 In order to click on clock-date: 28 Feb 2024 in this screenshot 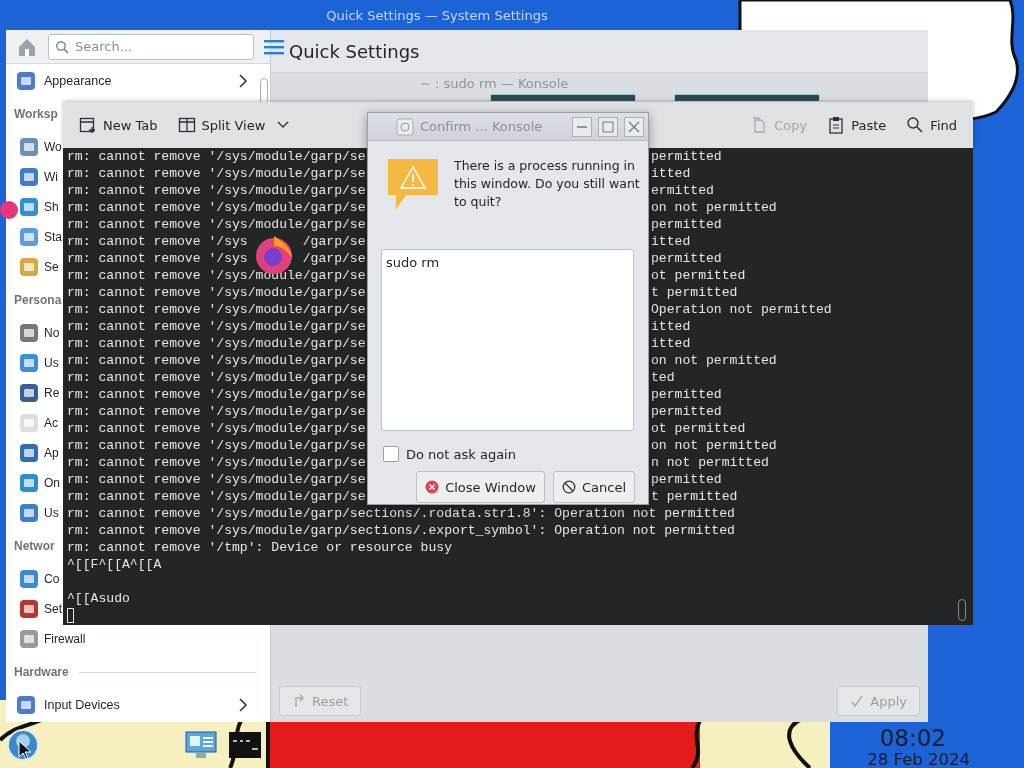, I will do `click(918, 759)`.